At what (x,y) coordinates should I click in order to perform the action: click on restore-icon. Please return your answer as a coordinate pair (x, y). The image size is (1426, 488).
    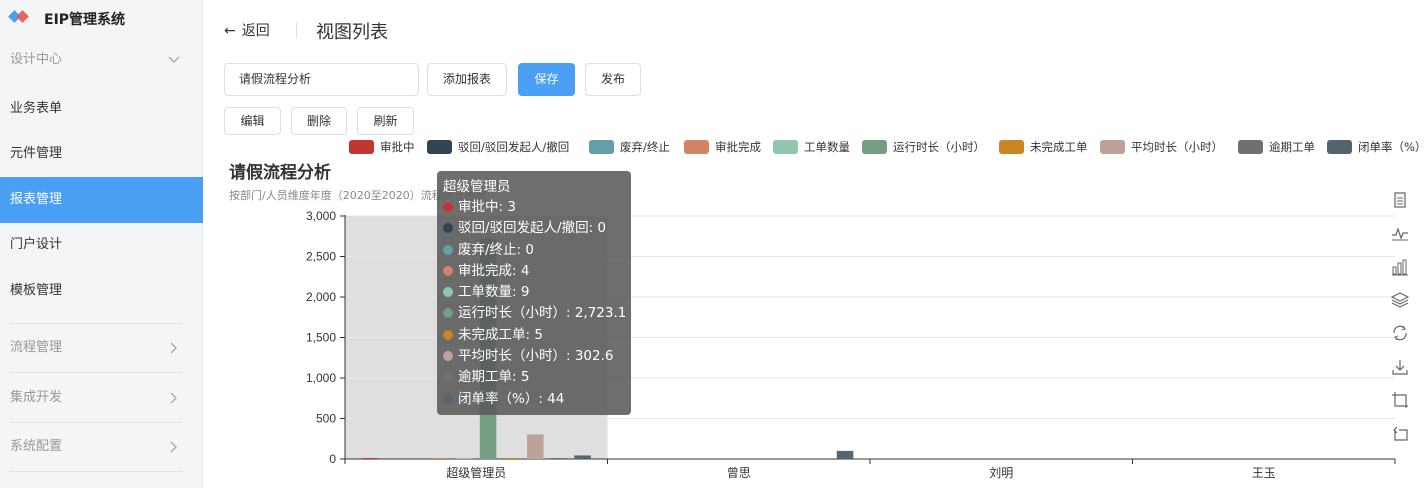
    Looking at the image, I should click on (1400, 333).